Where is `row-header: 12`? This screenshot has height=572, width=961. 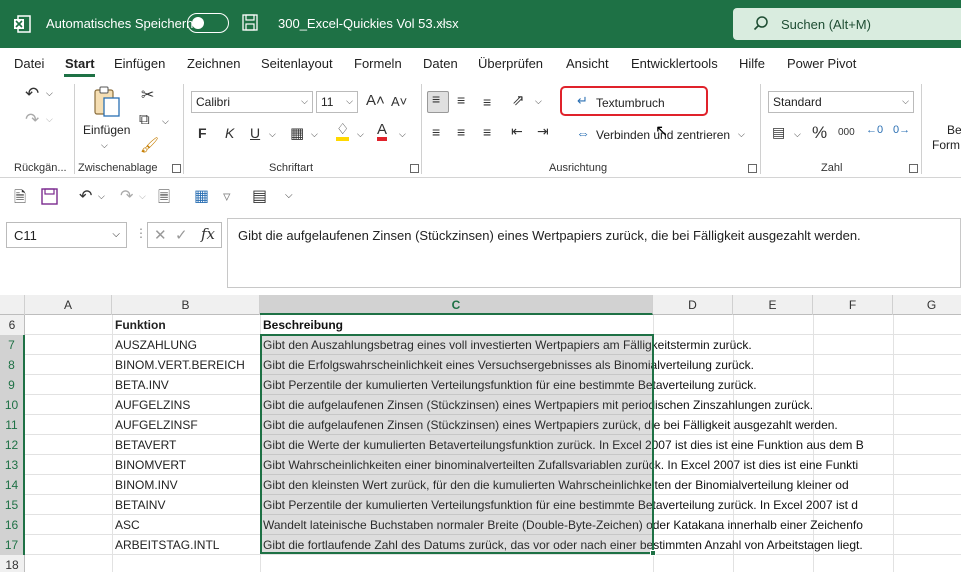 row-header: 12 is located at coordinates (12, 445).